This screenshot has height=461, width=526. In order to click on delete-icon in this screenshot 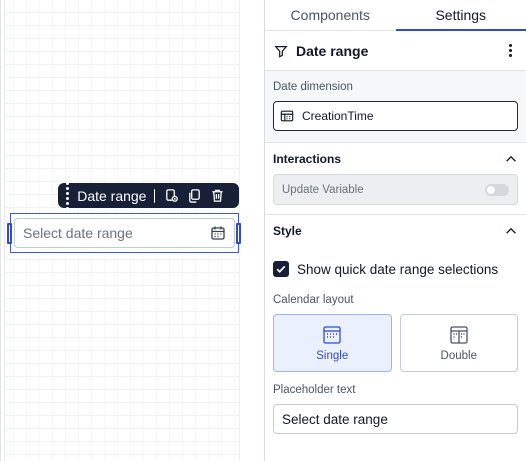, I will do `click(217, 196)`.